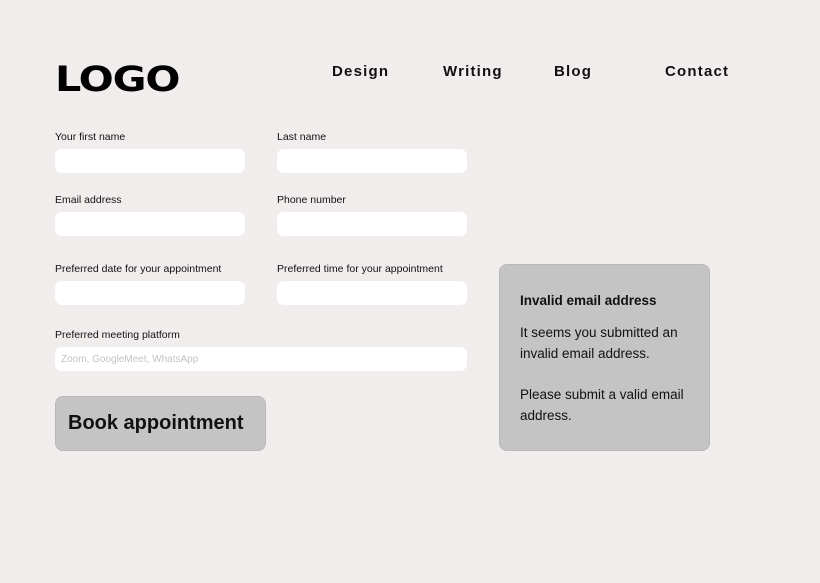  What do you see at coordinates (372, 224) in the screenshot?
I see `phone-input` at bounding box center [372, 224].